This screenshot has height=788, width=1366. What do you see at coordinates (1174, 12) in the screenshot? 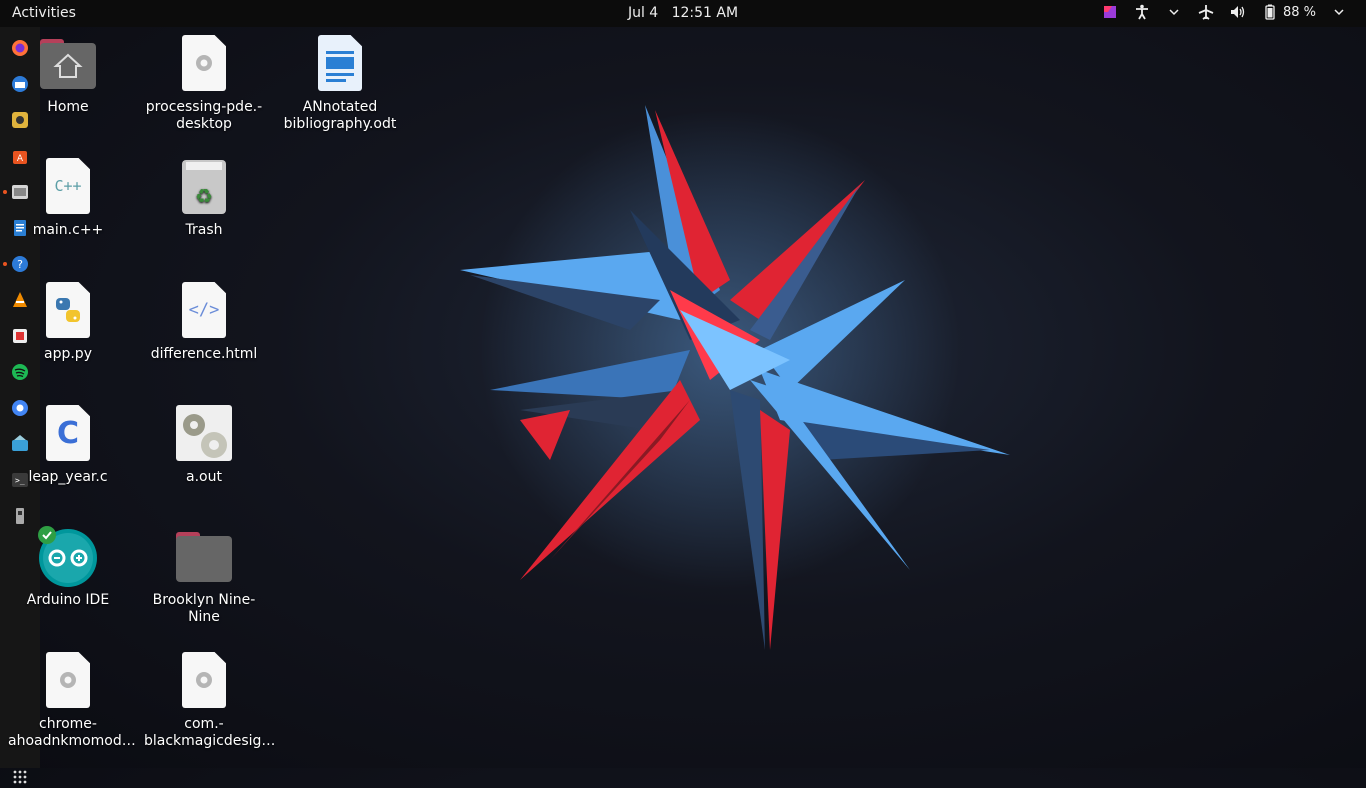
I see `chevron-down-icon` at bounding box center [1174, 12].